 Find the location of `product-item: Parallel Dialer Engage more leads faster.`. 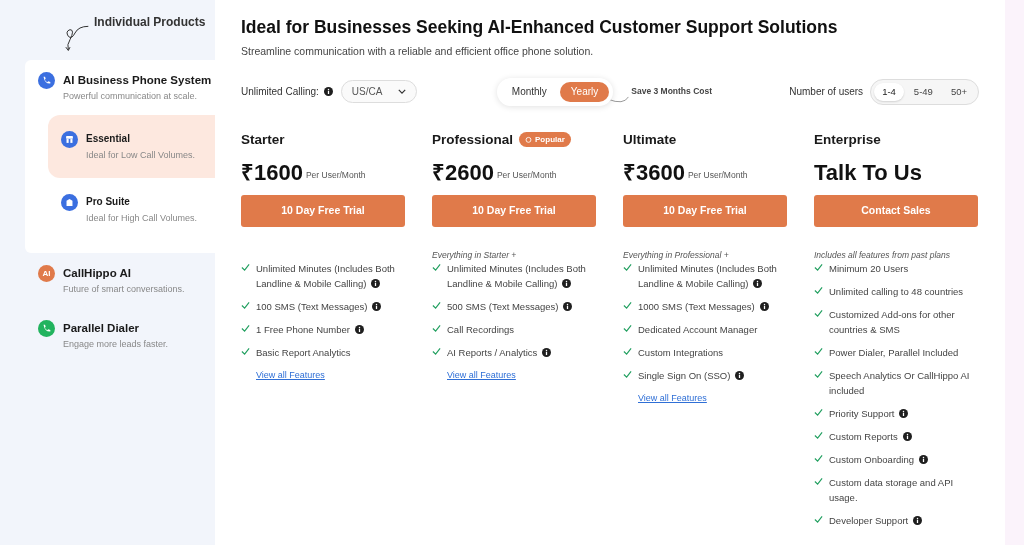

product-item: Parallel Dialer Engage more leads faster. is located at coordinates (120, 335).